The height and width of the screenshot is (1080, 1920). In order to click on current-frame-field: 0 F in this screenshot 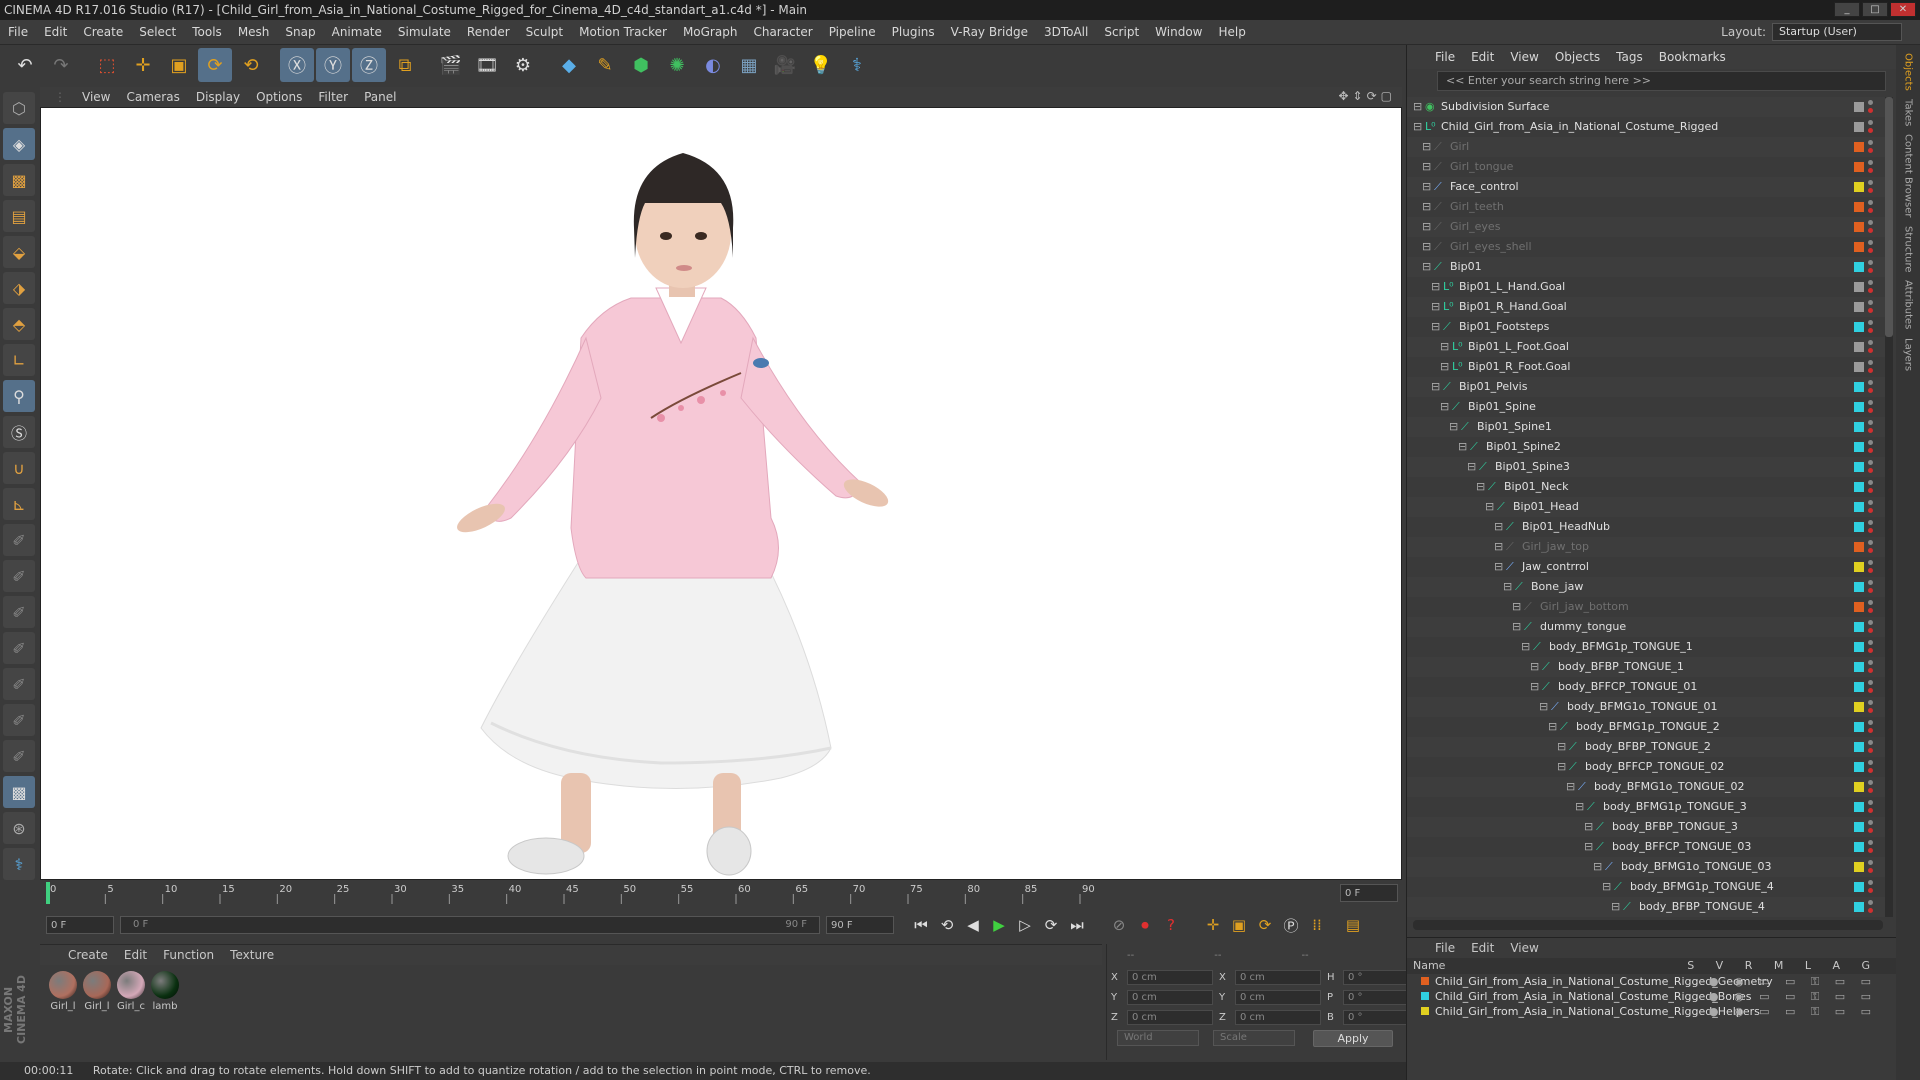, I will do `click(1369, 893)`.